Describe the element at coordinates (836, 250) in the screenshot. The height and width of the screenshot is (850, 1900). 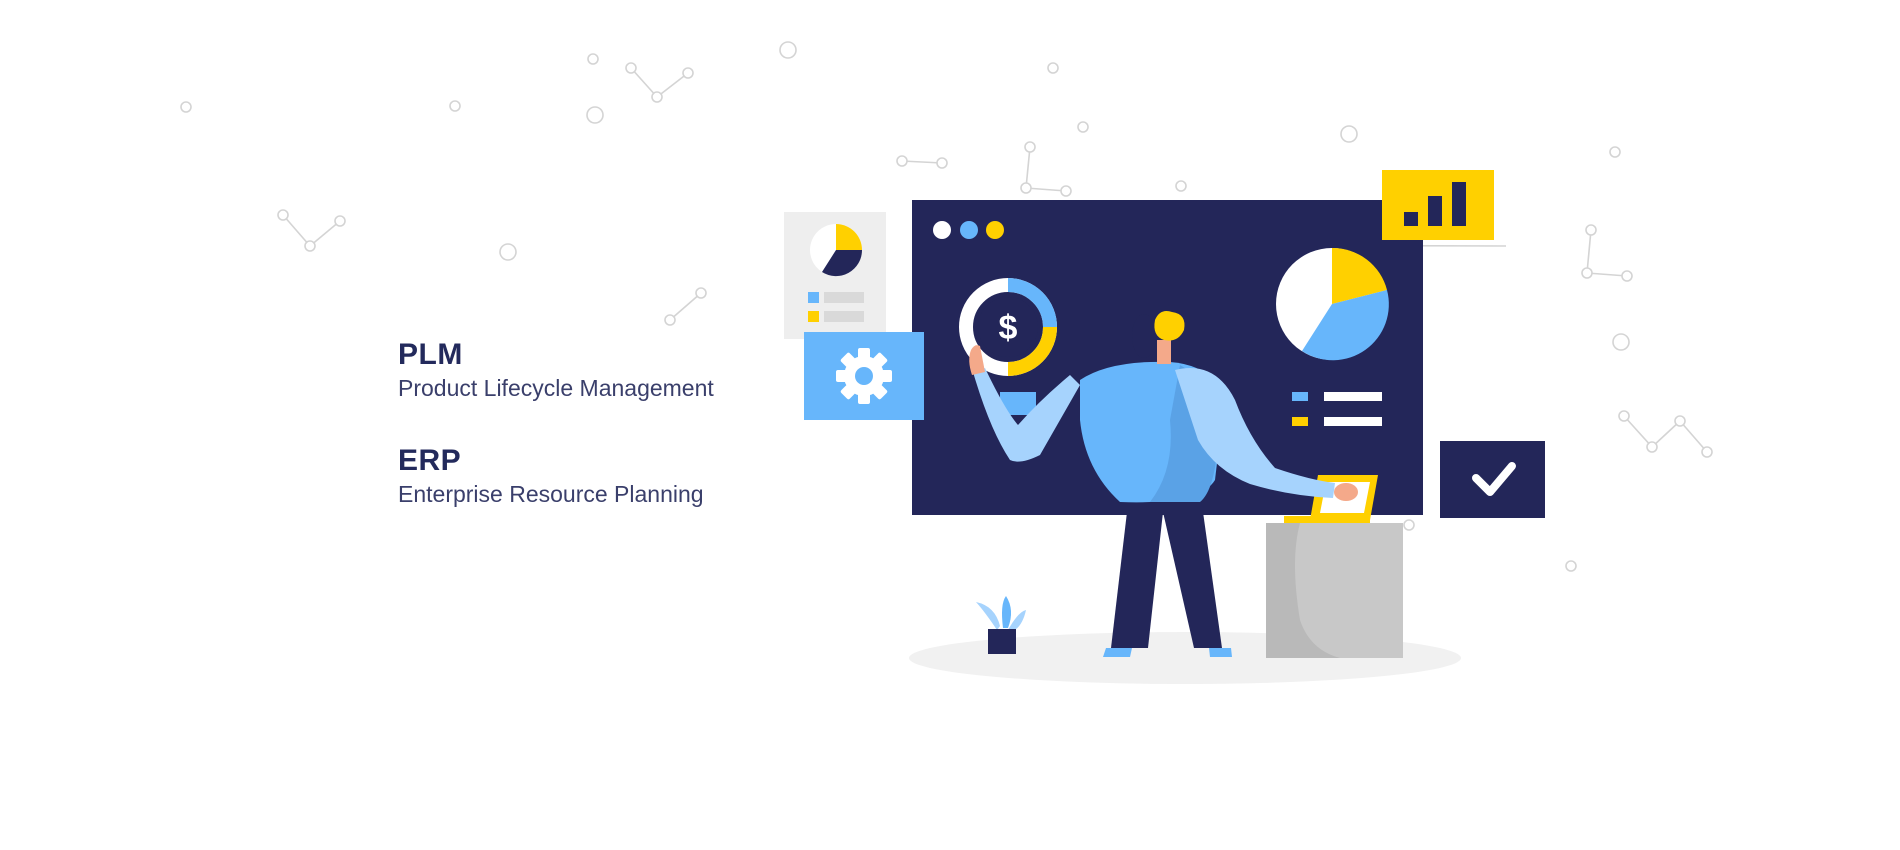
I see `card-pie-chart-icon` at that location.